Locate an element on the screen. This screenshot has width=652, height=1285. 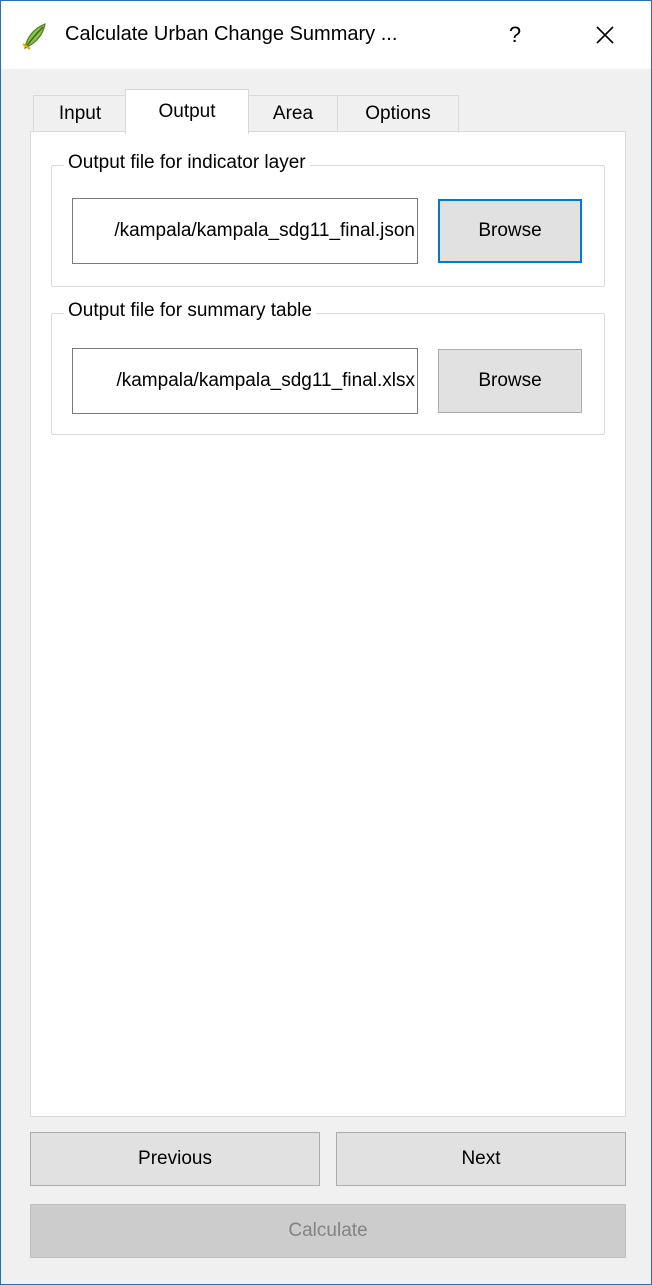
qgis-icon is located at coordinates (34, 36).